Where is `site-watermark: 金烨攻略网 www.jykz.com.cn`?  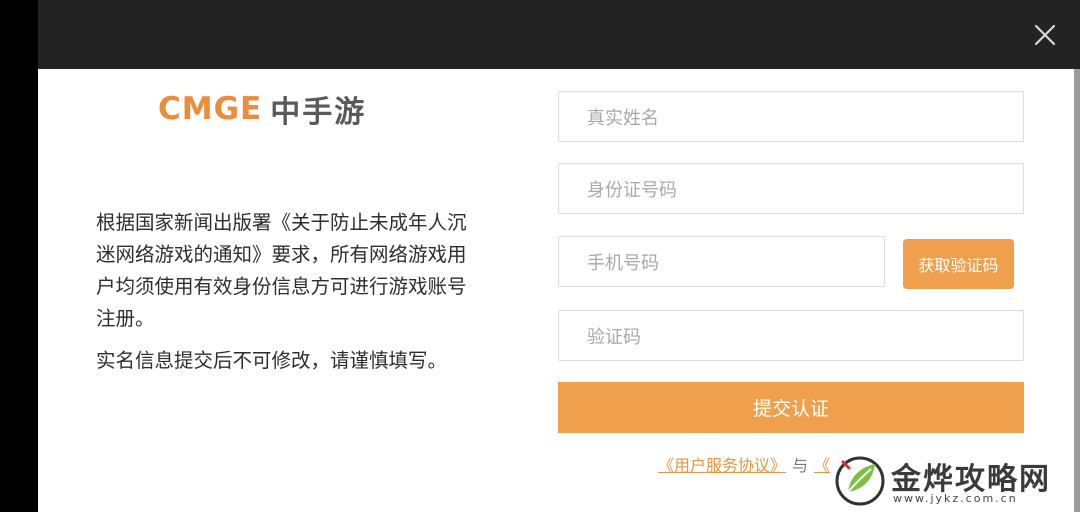
site-watermark: 金烨攻略网 www.jykz.com.cn is located at coordinates (953, 480).